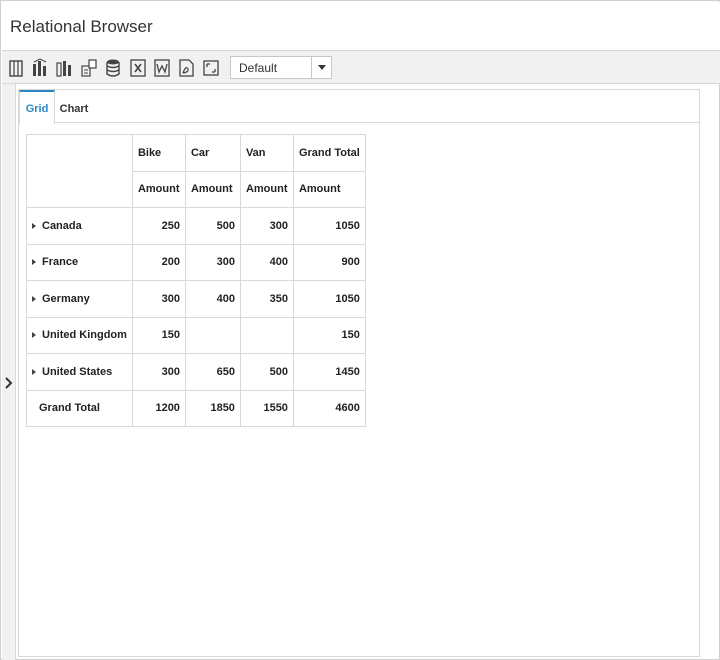  What do you see at coordinates (79, 262) in the screenshot?
I see `row-header: France` at bounding box center [79, 262].